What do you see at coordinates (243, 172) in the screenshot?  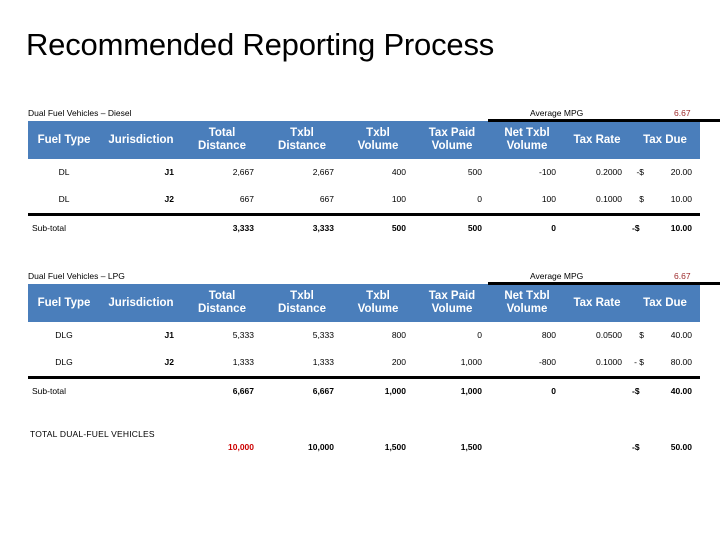 I see `cell-total-distance: 2,667` at bounding box center [243, 172].